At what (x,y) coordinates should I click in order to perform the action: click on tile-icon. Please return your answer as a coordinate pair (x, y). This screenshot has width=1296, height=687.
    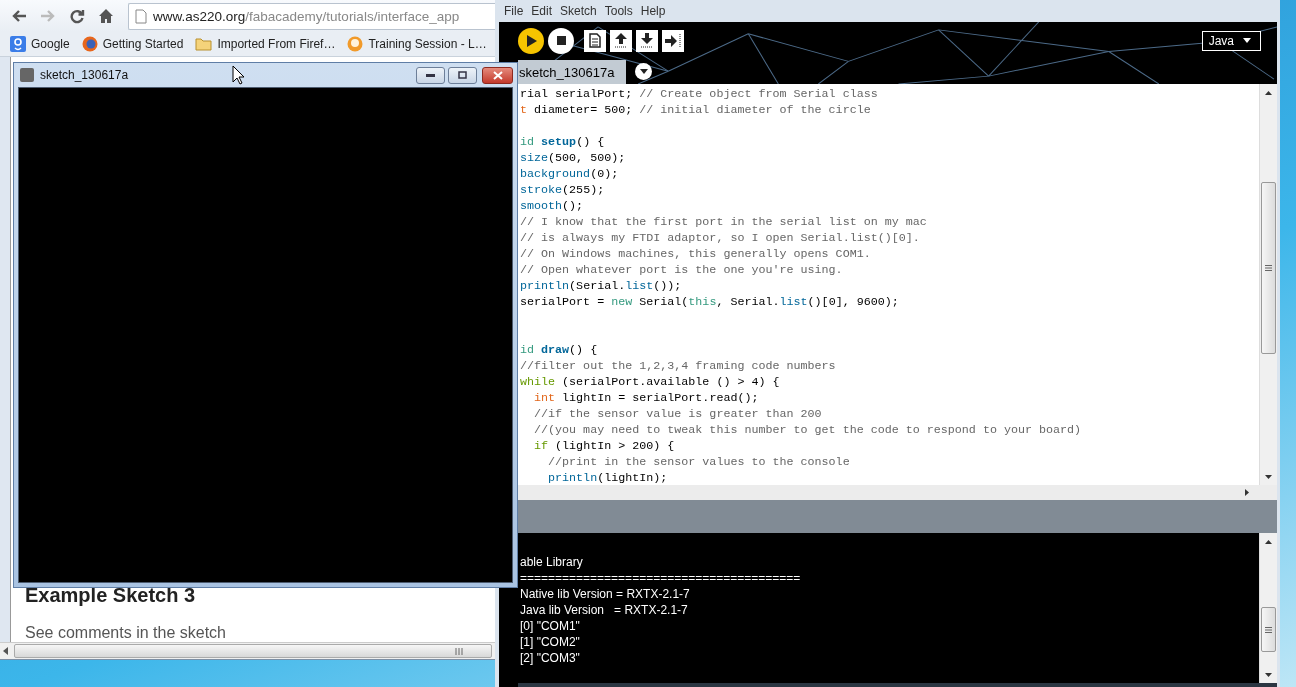
    Looking at the image, I should click on (18, 44).